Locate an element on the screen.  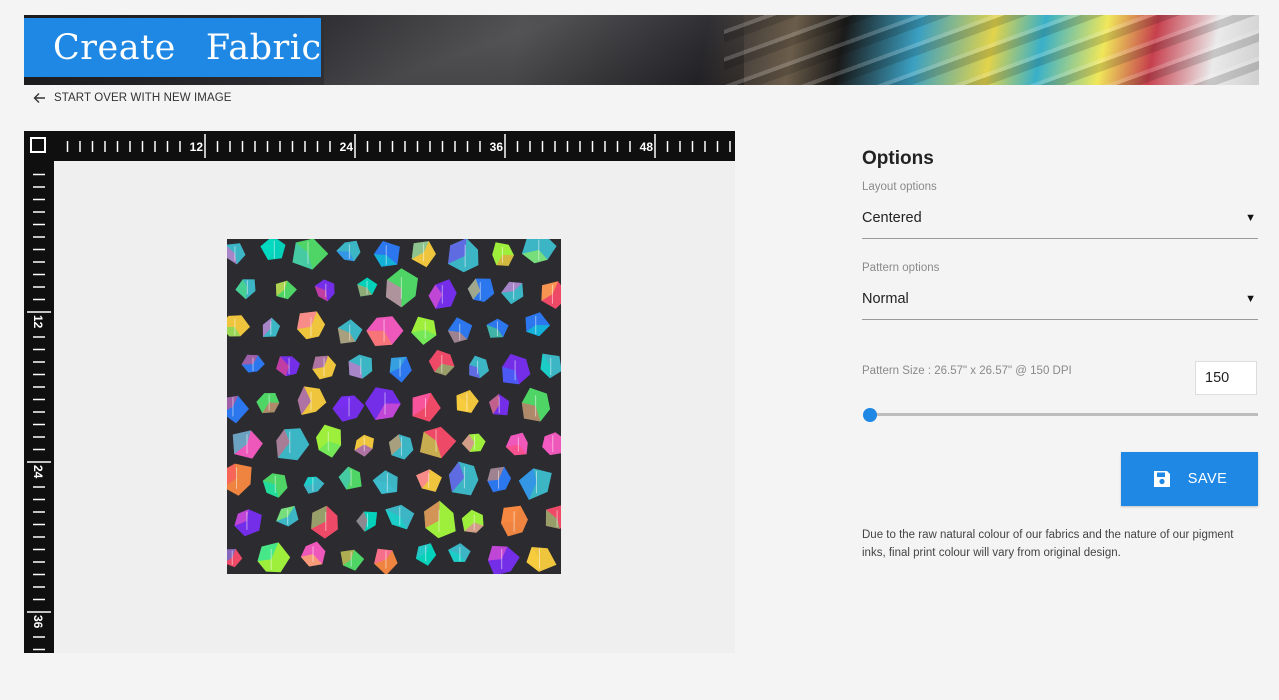
save-label: SAVE is located at coordinates (1207, 479).